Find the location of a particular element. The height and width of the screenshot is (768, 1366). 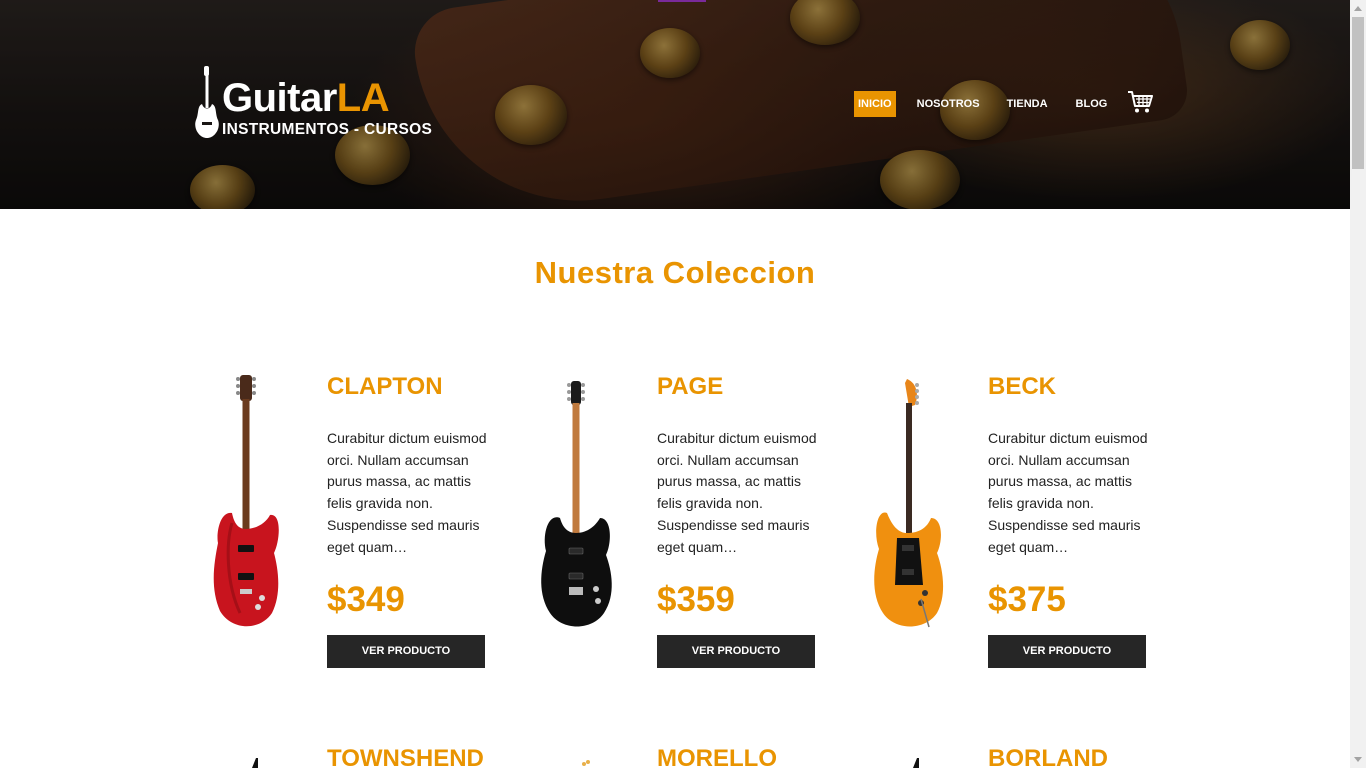

guitar-image-clapton is located at coordinates (246, 503).